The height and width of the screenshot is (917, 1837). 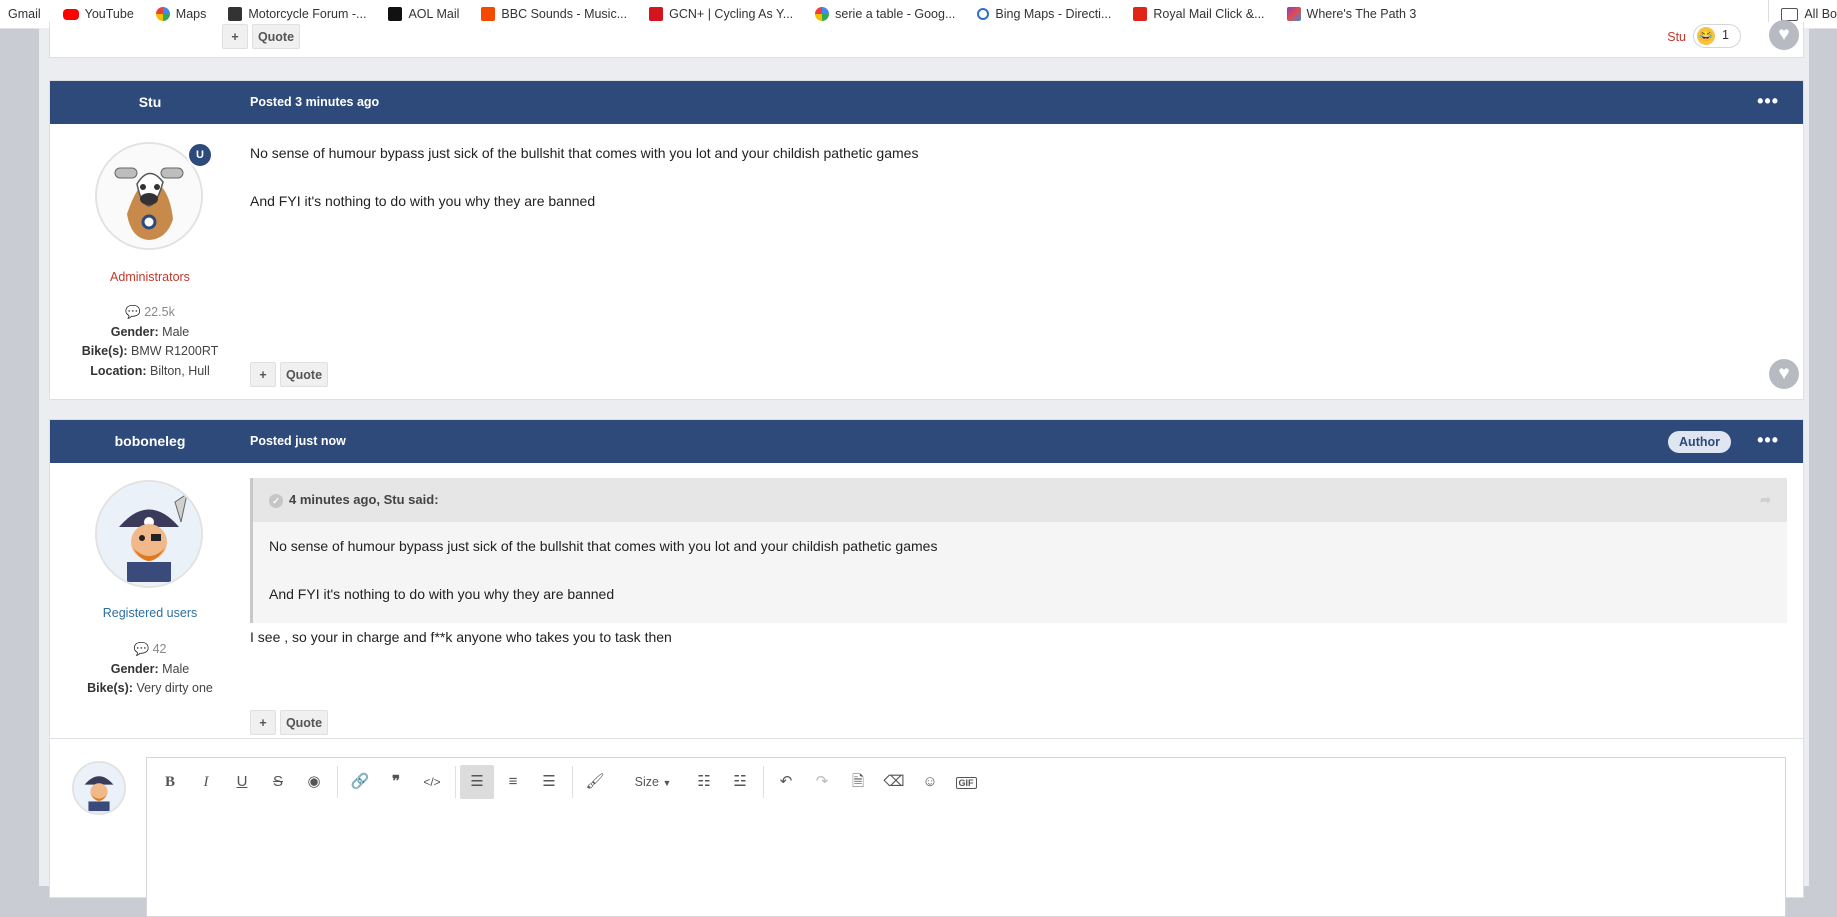 What do you see at coordinates (276, 500) in the screenshot?
I see `collapse-quote-icon: ✓` at bounding box center [276, 500].